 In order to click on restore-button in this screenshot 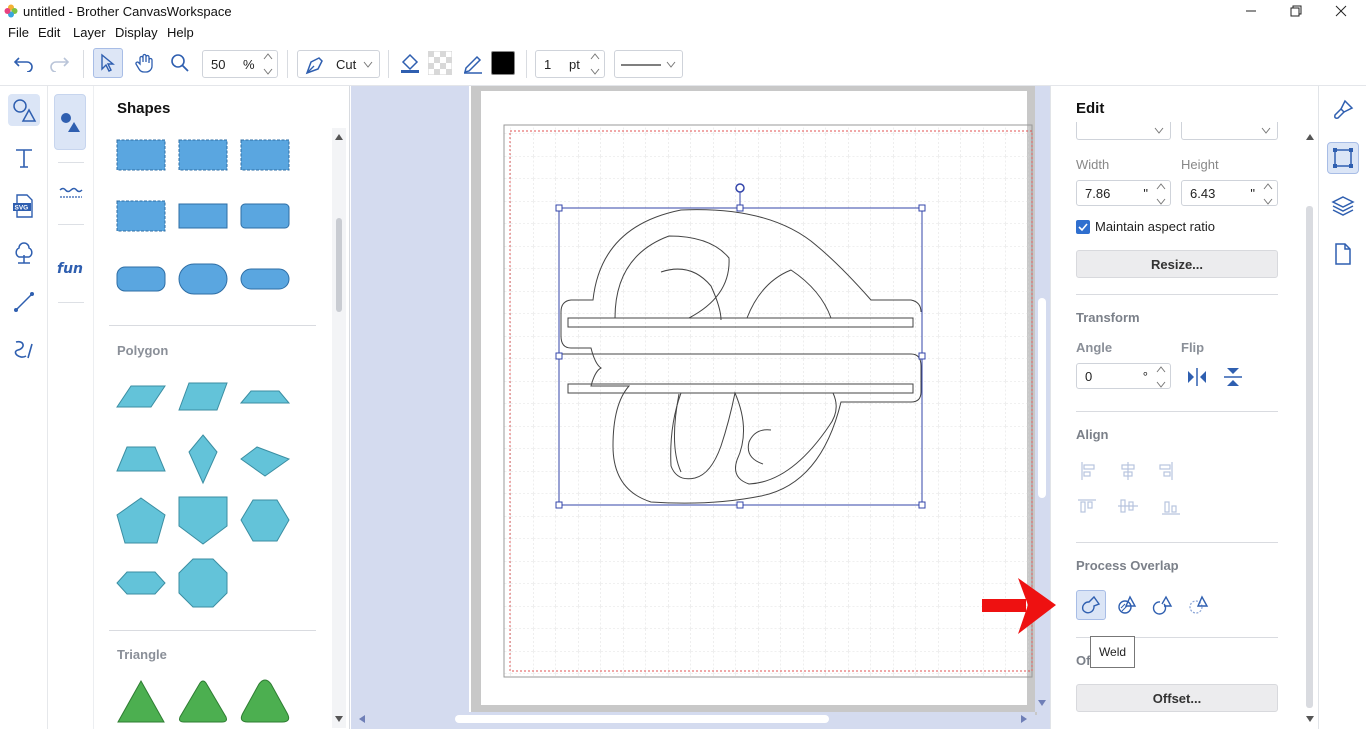, I will do `click(1296, 11)`.